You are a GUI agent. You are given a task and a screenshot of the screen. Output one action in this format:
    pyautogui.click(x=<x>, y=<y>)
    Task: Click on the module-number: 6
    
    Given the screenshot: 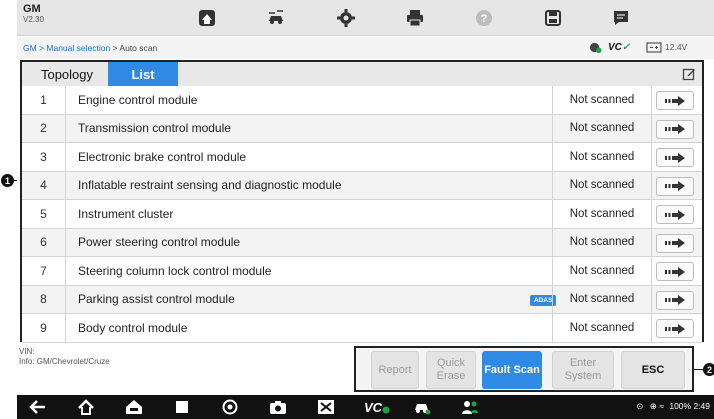 What is the action you would take?
    pyautogui.click(x=44, y=242)
    